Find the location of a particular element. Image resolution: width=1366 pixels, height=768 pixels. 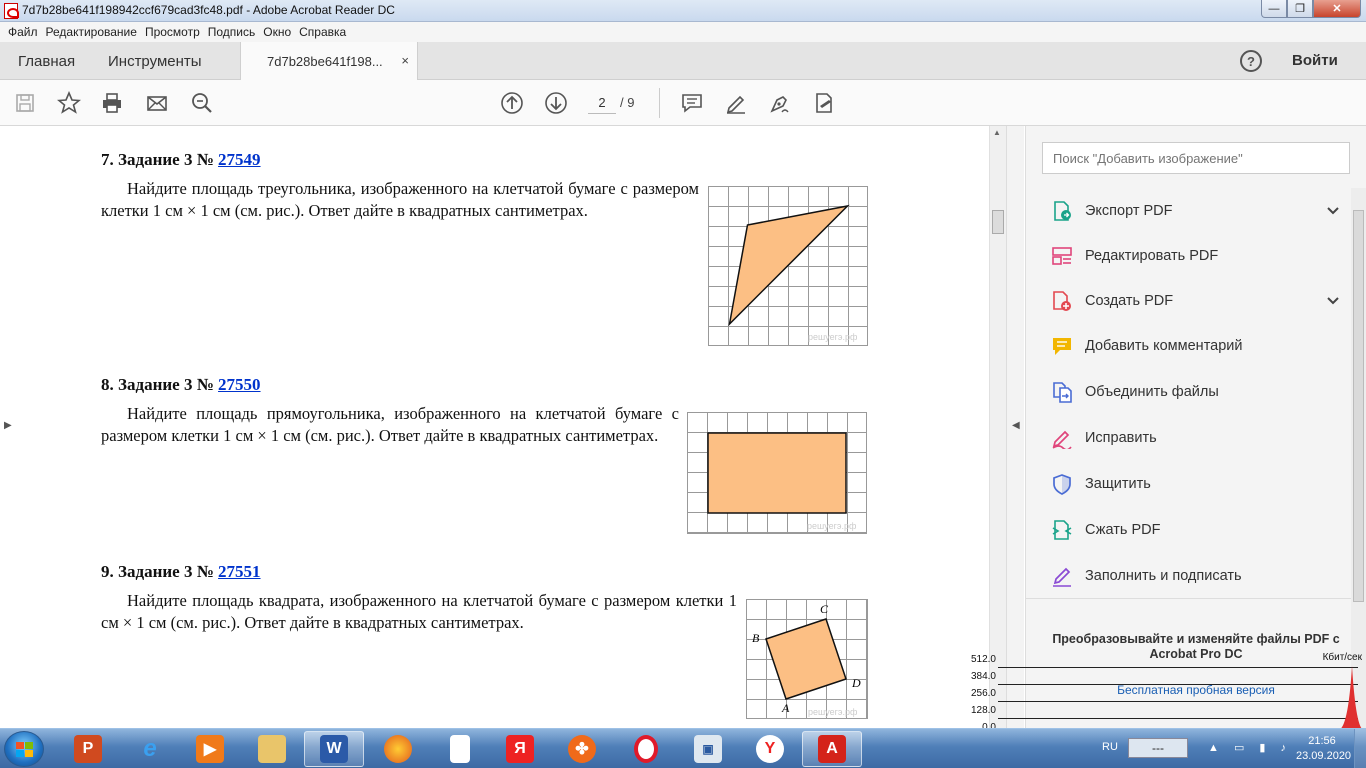

app-icon: ▣ is located at coordinates (708, 749).